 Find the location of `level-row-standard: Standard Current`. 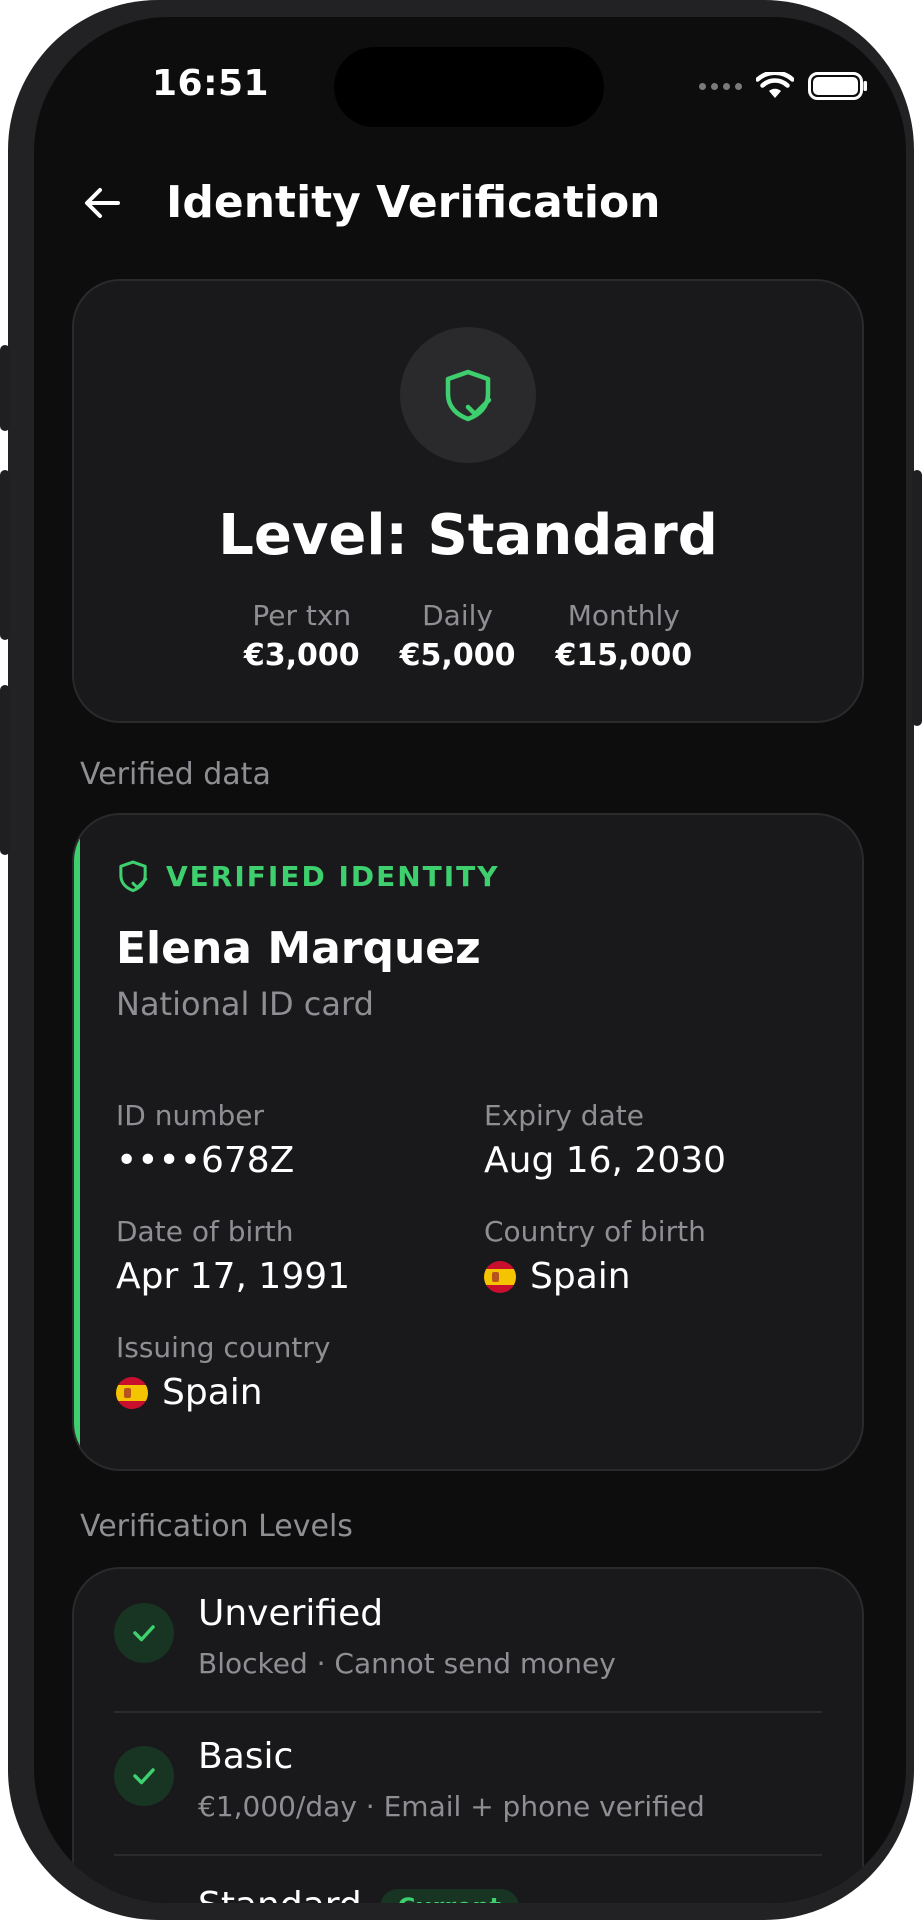

level-row-standard: Standard Current is located at coordinates (468, 1879).